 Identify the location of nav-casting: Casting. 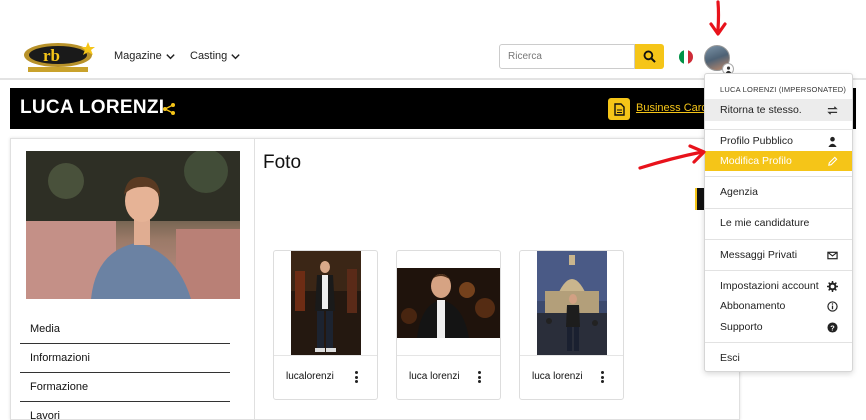
(215, 56).